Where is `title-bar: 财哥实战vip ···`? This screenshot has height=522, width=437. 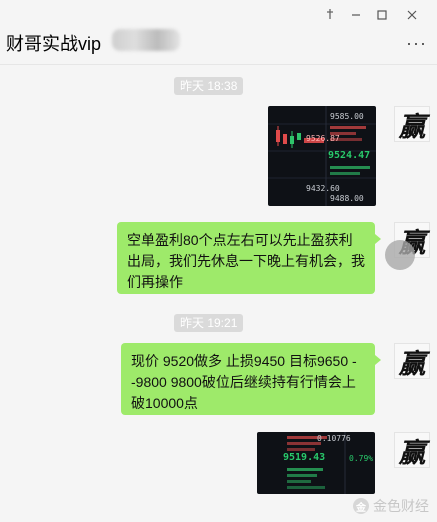 title-bar: 财哥实战vip ··· is located at coordinates (218, 32).